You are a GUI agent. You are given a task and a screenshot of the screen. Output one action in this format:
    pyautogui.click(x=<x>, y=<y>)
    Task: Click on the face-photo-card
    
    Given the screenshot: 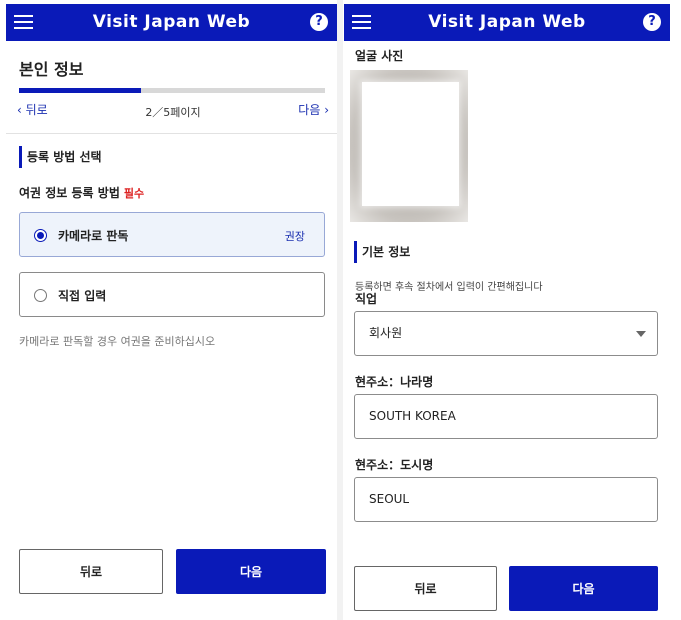 What is the action you would take?
    pyautogui.click(x=410, y=144)
    